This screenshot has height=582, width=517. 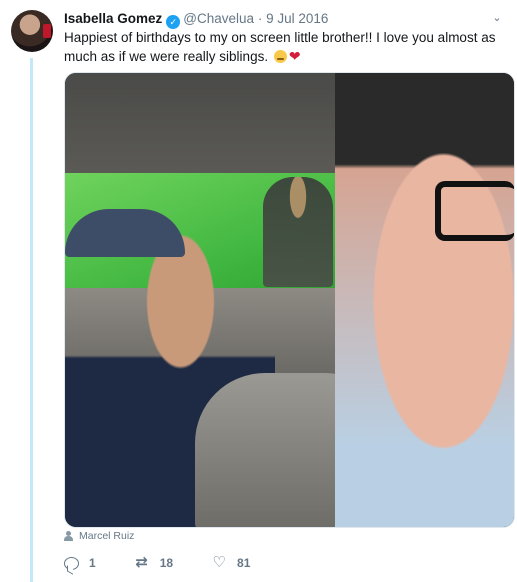 What do you see at coordinates (31, 320) in the screenshot?
I see `thread-line` at bounding box center [31, 320].